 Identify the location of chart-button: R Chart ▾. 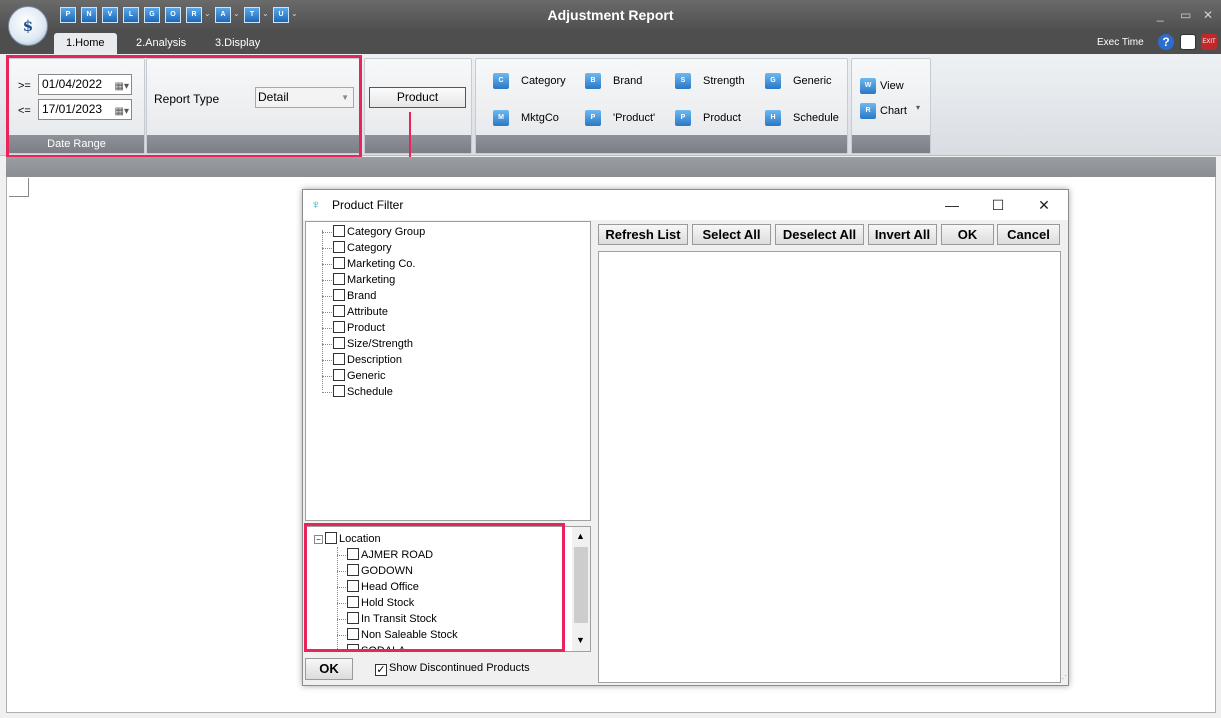
(892, 111).